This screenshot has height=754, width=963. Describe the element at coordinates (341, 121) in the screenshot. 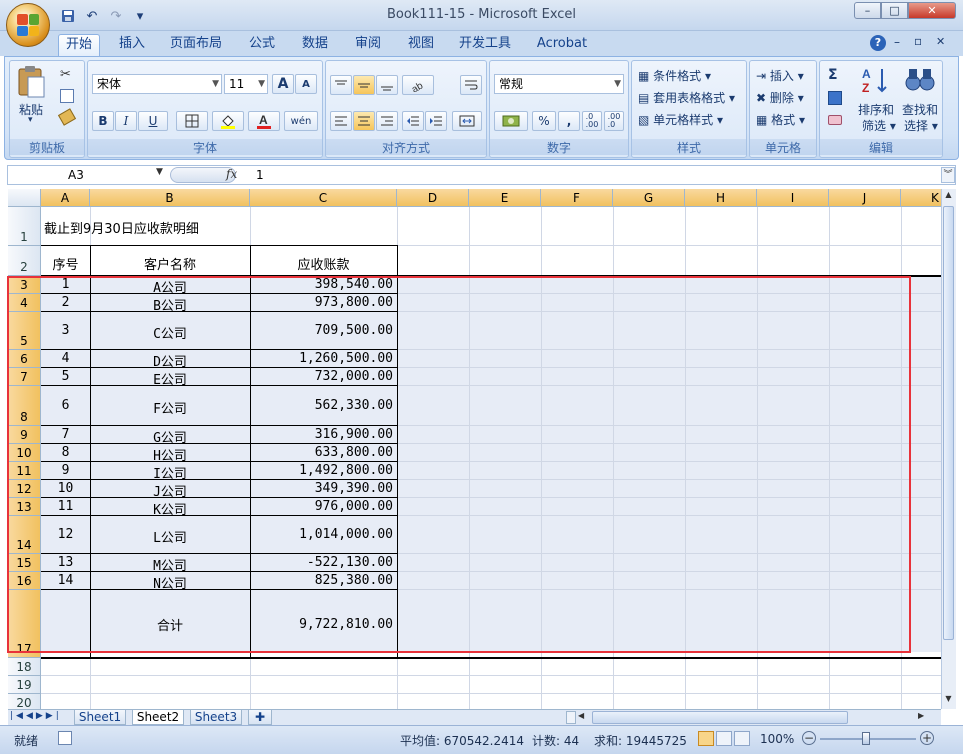

I see `align-left-icon` at that location.